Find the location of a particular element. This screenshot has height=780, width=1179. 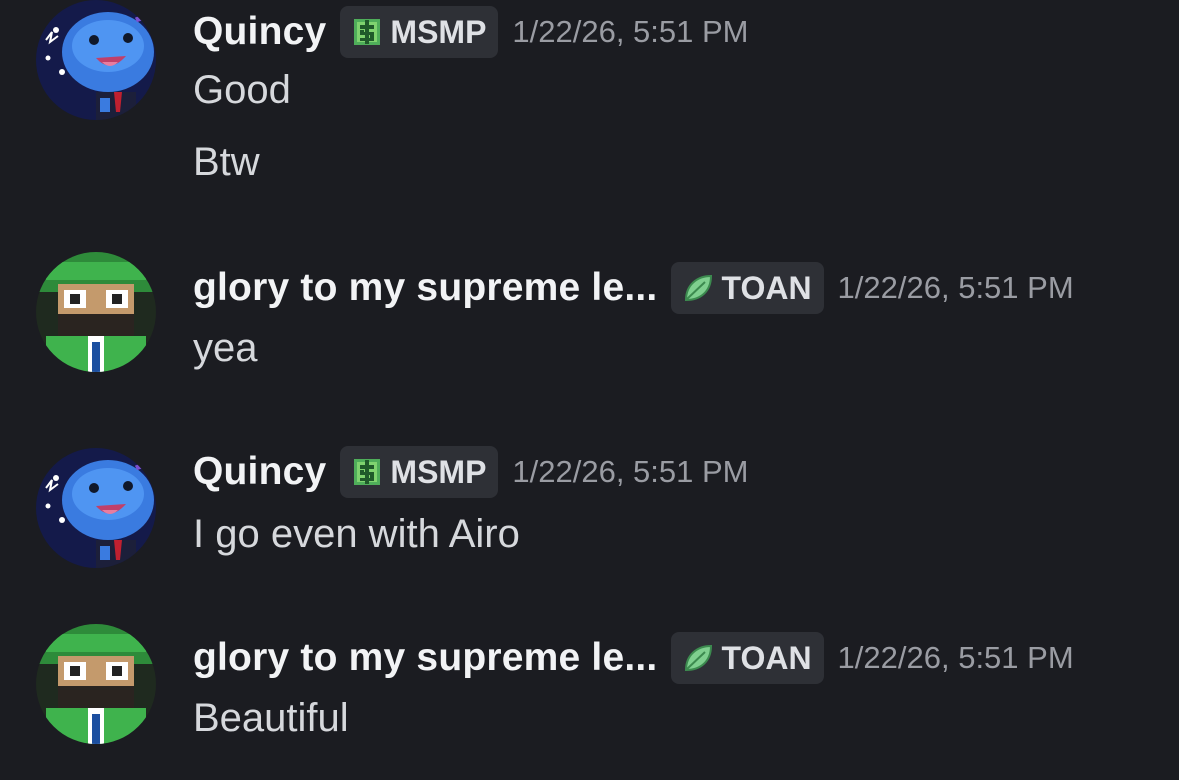

message-text: yea is located at coordinates (225, 348).